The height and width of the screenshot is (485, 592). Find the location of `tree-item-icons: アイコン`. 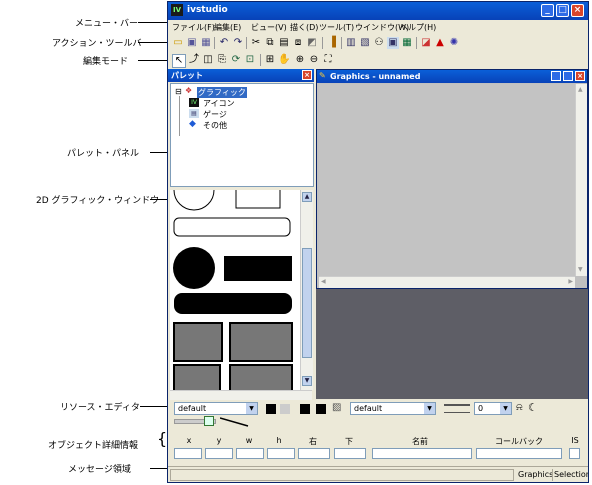

tree-item-icons: アイコン is located at coordinates (219, 103).